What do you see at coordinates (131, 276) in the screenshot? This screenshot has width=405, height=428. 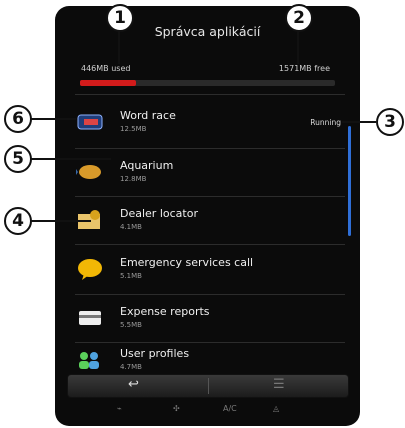 I see `app-size: 5.1MB` at bounding box center [131, 276].